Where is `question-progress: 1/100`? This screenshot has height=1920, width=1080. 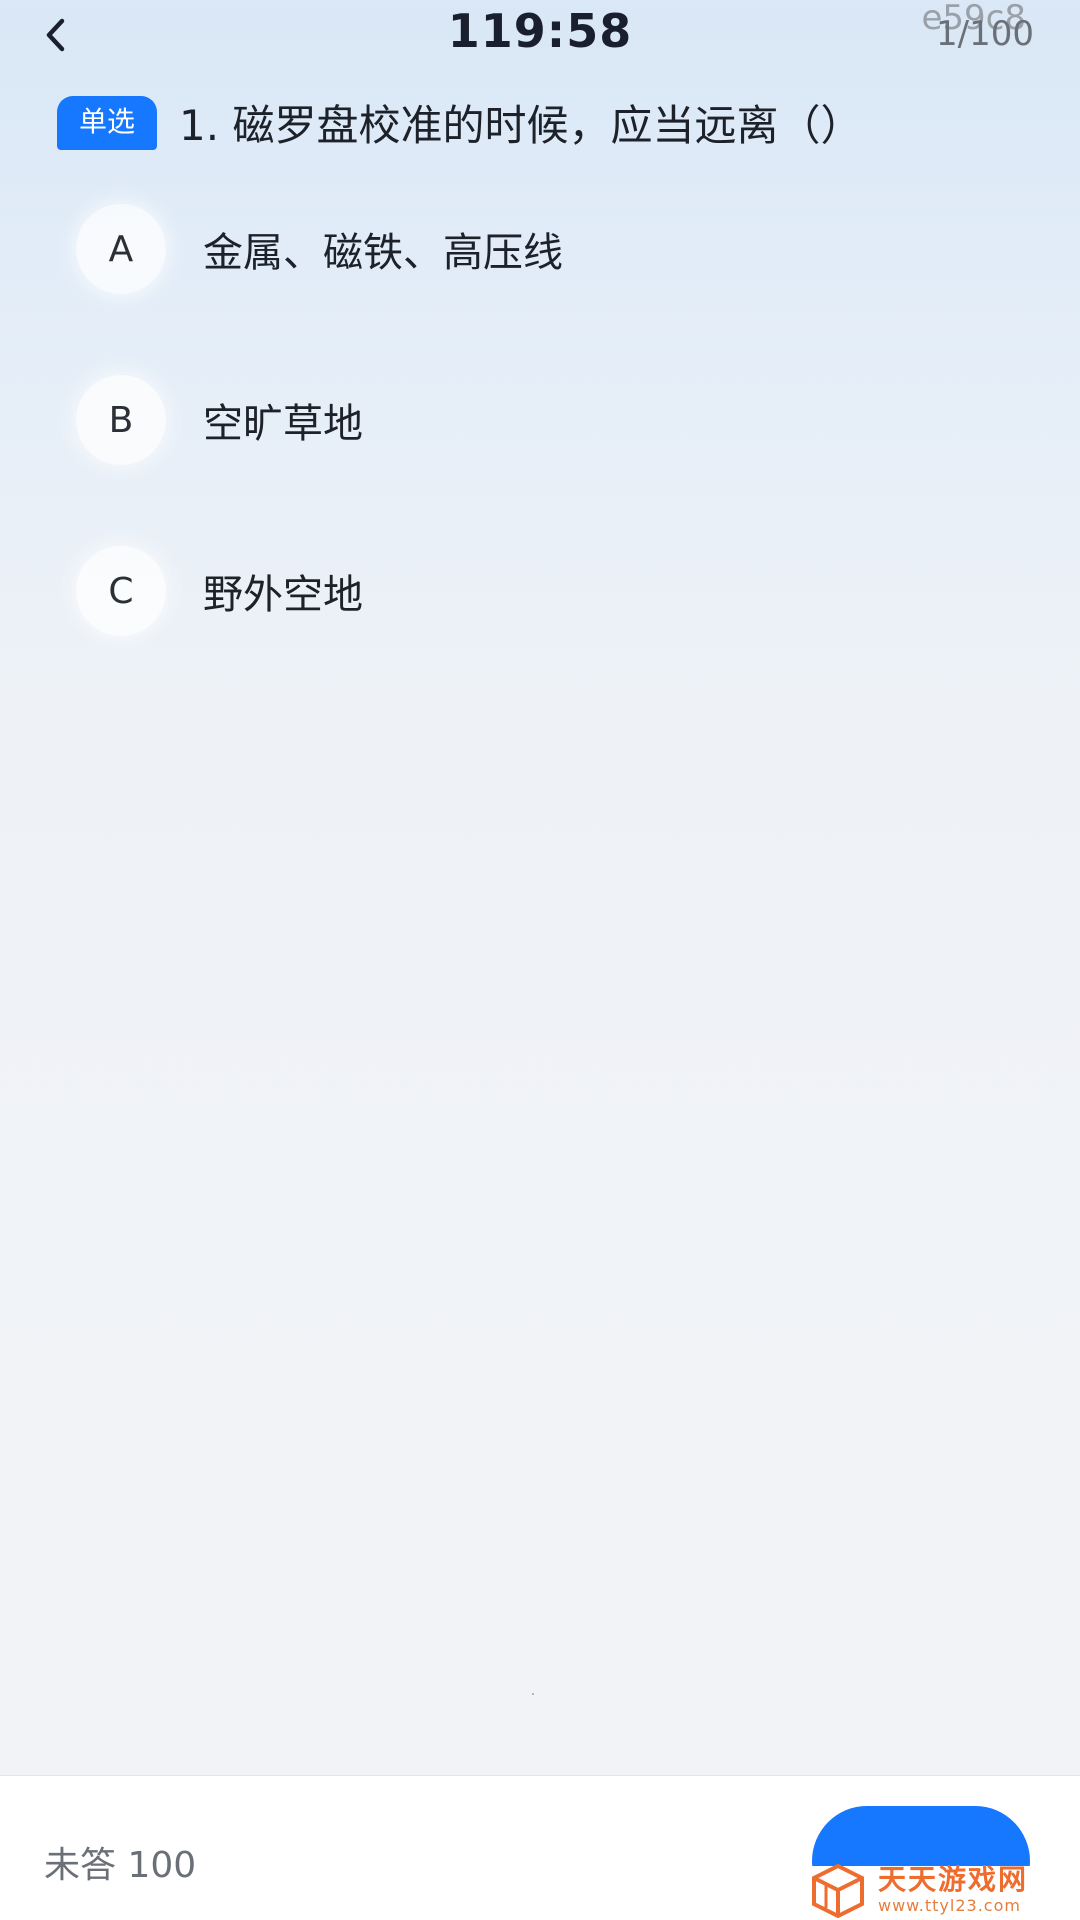 question-progress: 1/100 is located at coordinates (985, 34).